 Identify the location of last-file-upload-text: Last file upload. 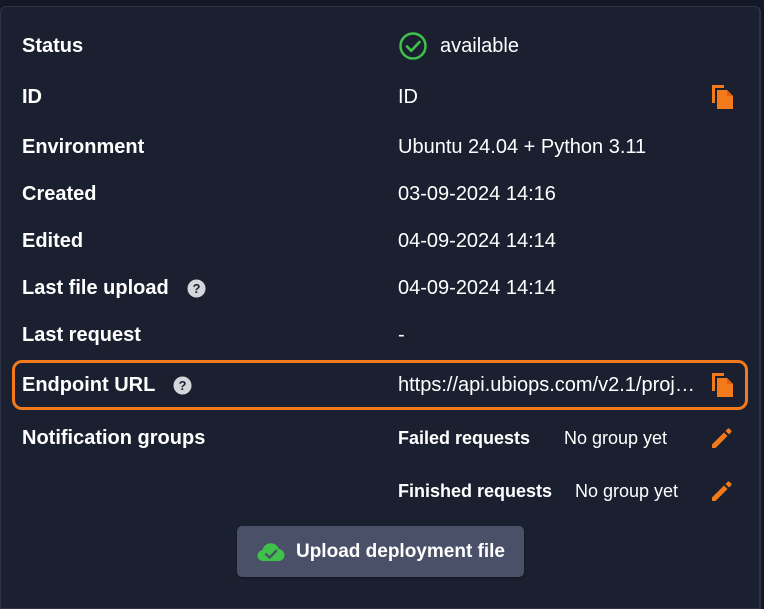
(95, 287).